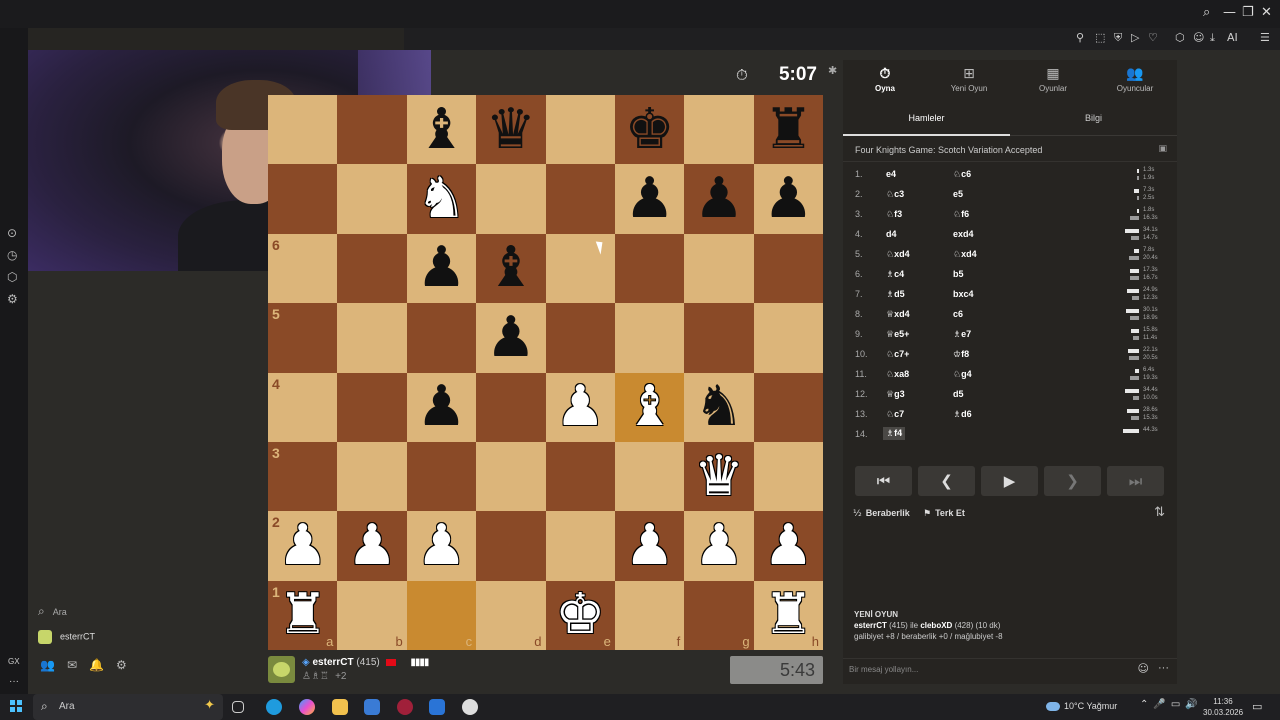 This screenshot has width=1280, height=720. I want to click on ai-icon: AI, so click(1232, 37).